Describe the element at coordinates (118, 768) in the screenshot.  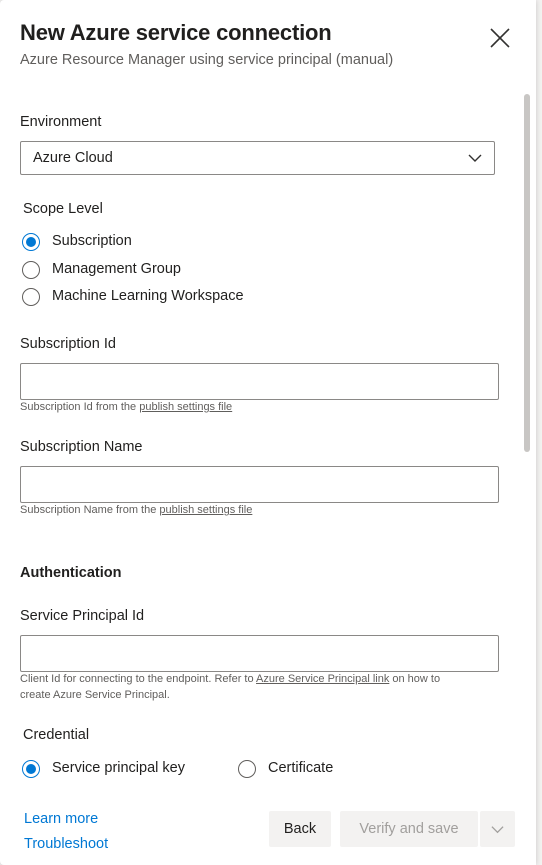
I see `credential-option-label: Service principal key` at that location.